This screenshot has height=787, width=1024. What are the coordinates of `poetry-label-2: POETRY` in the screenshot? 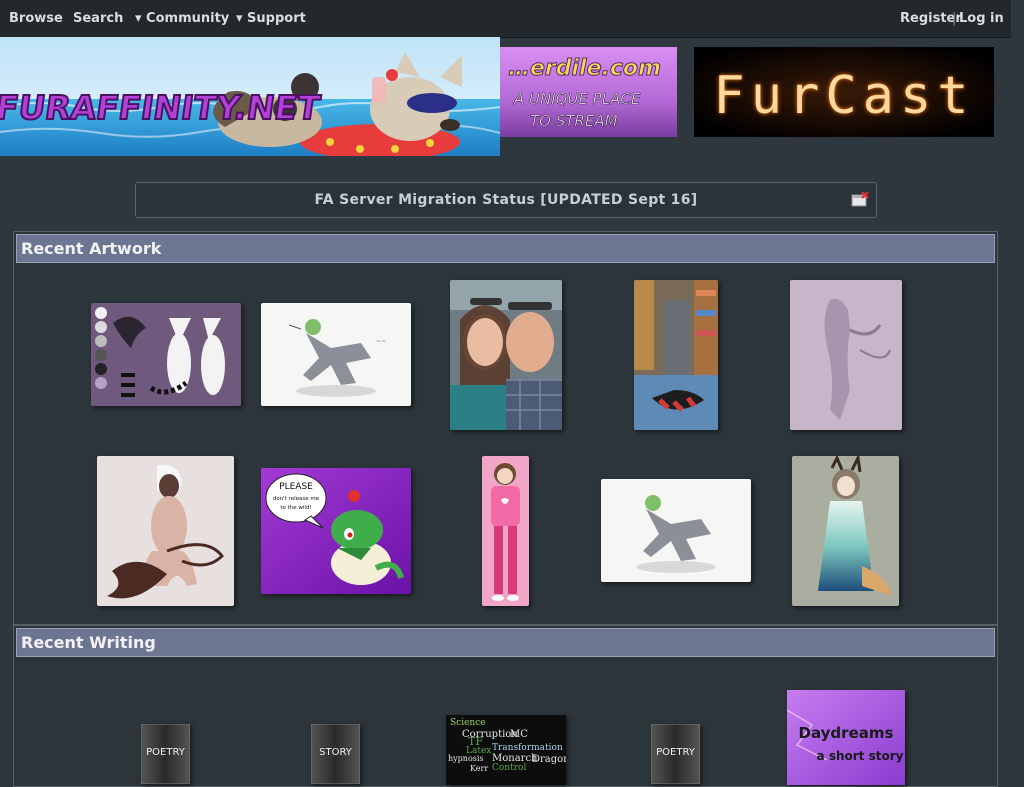 It's located at (676, 752).